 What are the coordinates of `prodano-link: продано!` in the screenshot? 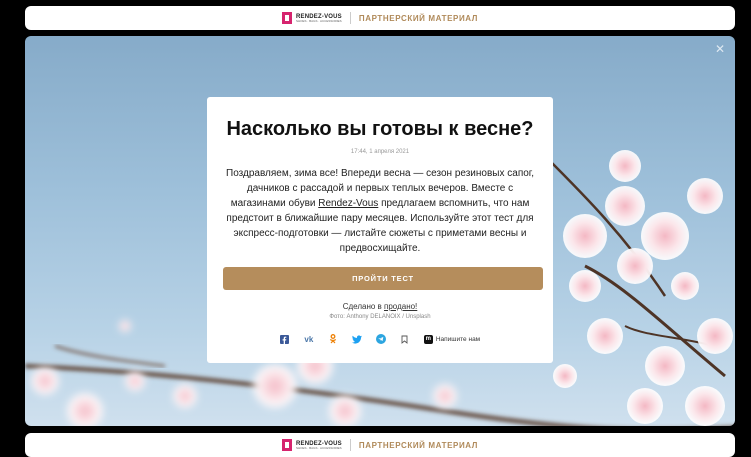 It's located at (400, 306).